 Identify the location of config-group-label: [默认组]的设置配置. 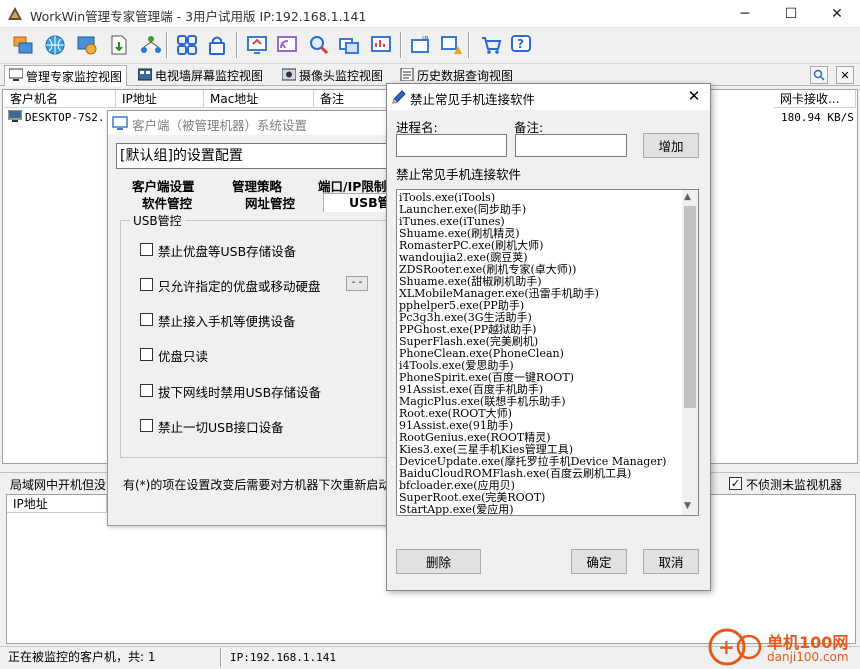
(256, 156).